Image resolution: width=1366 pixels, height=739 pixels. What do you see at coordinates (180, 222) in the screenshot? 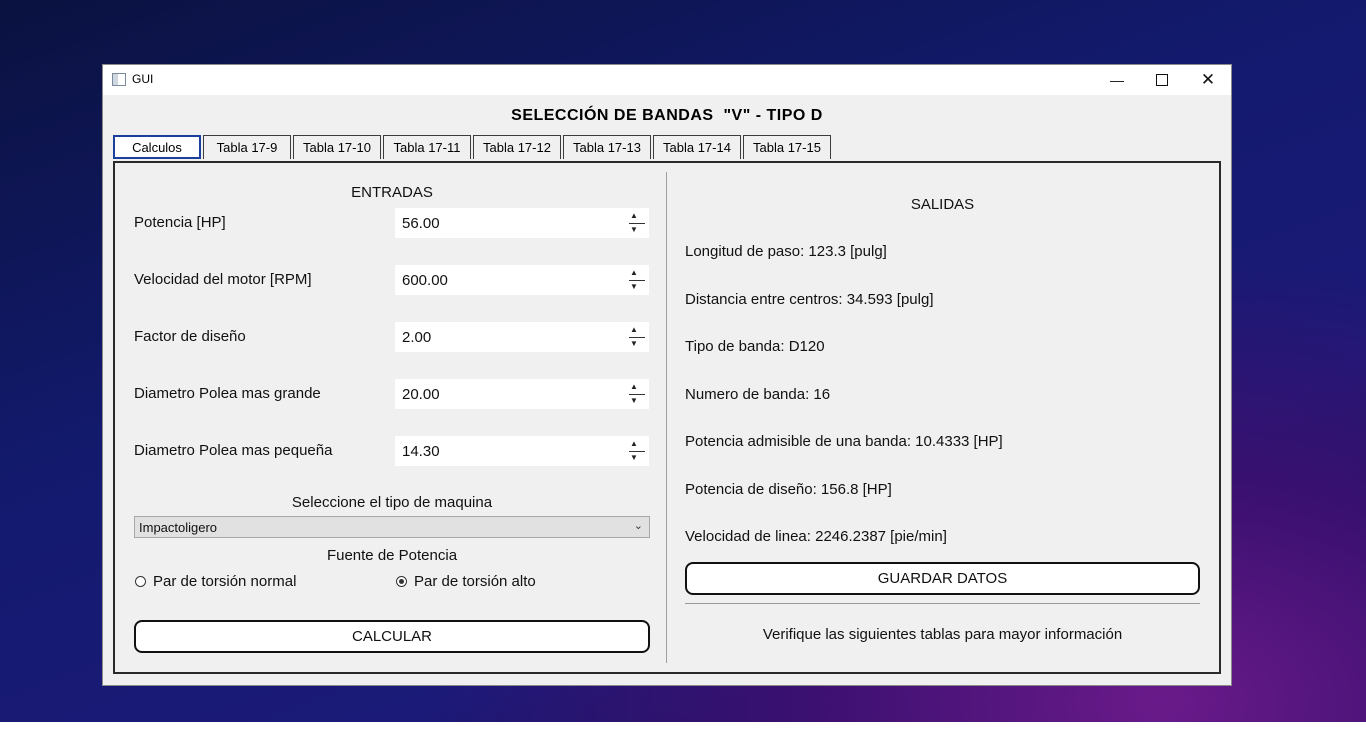
I see `field-label-potencia: Potencia [HP]` at bounding box center [180, 222].